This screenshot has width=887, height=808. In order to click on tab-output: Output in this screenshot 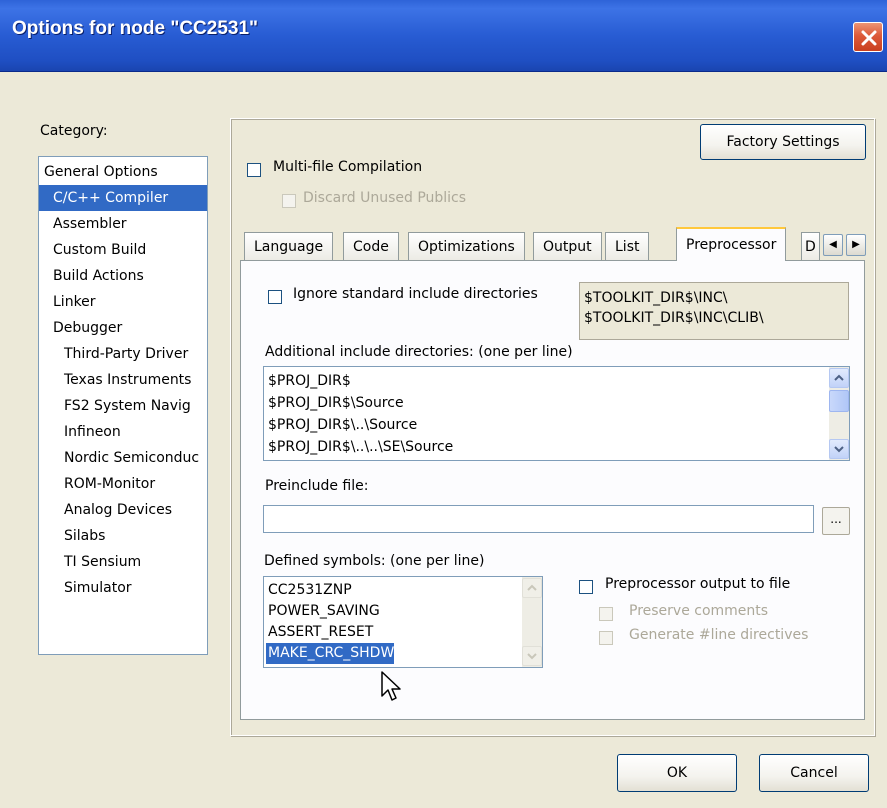, I will do `click(567, 246)`.